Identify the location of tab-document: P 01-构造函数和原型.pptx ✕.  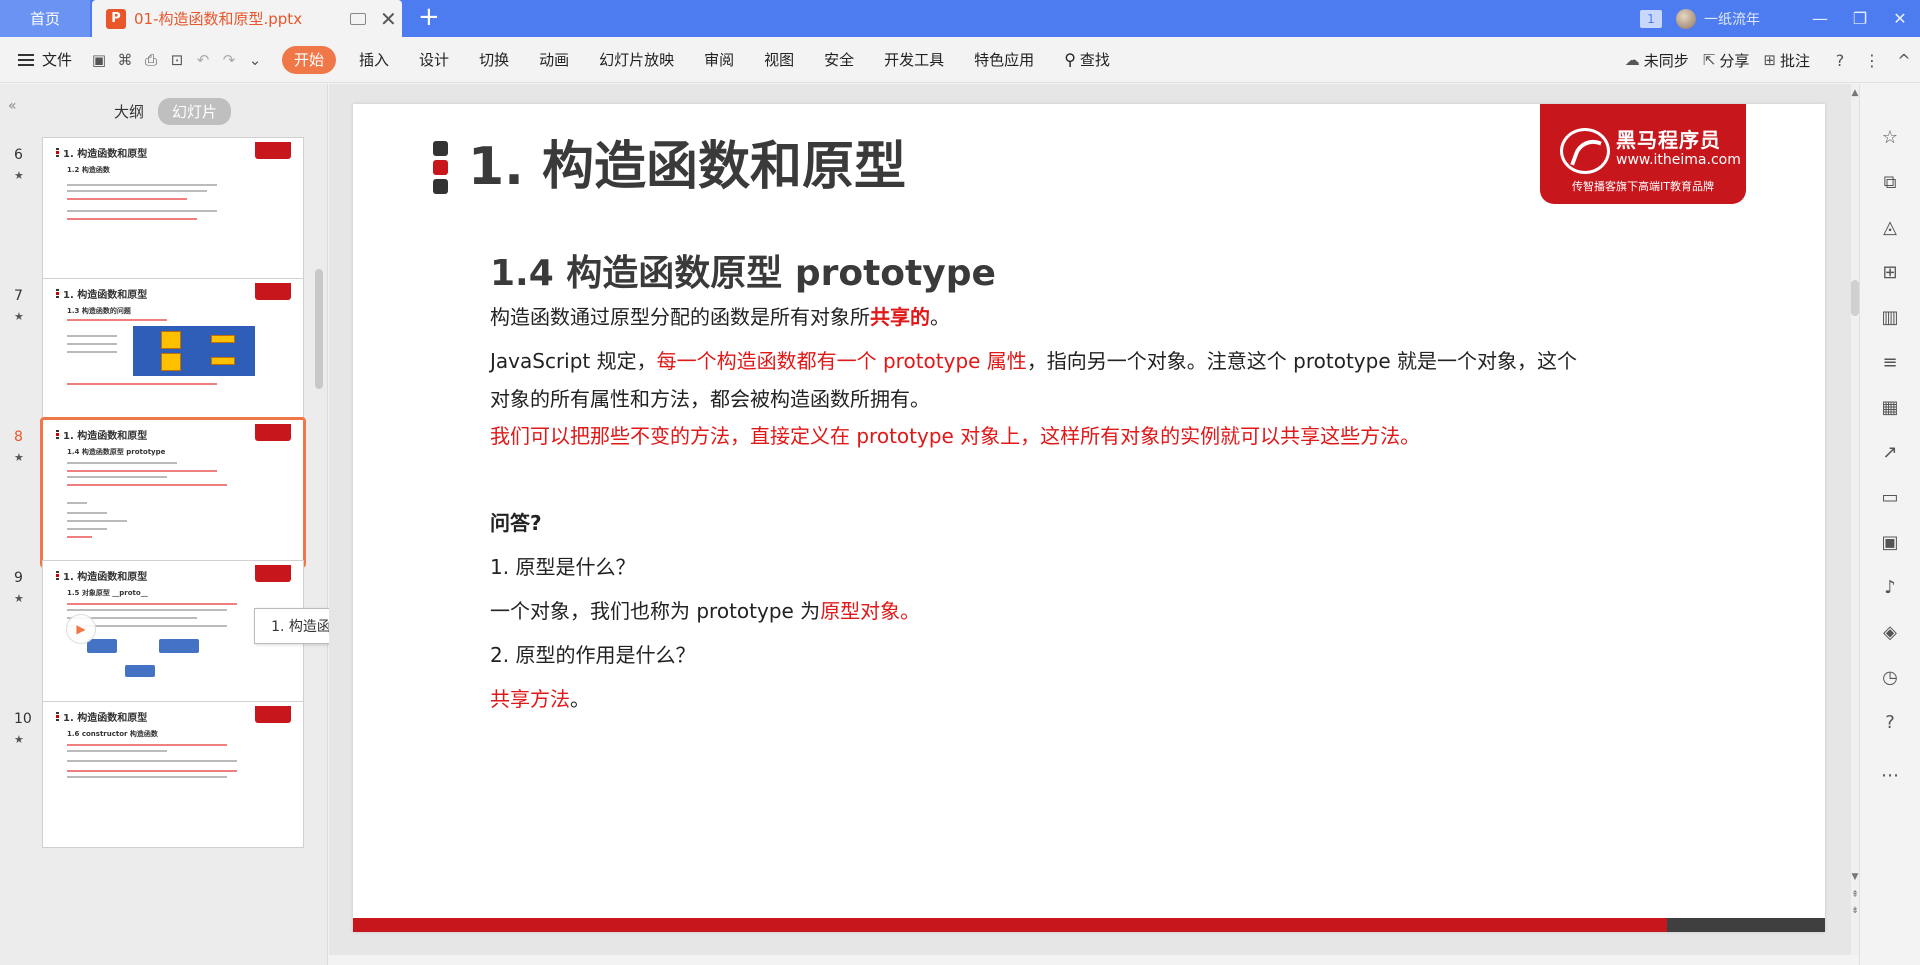
(247, 18).